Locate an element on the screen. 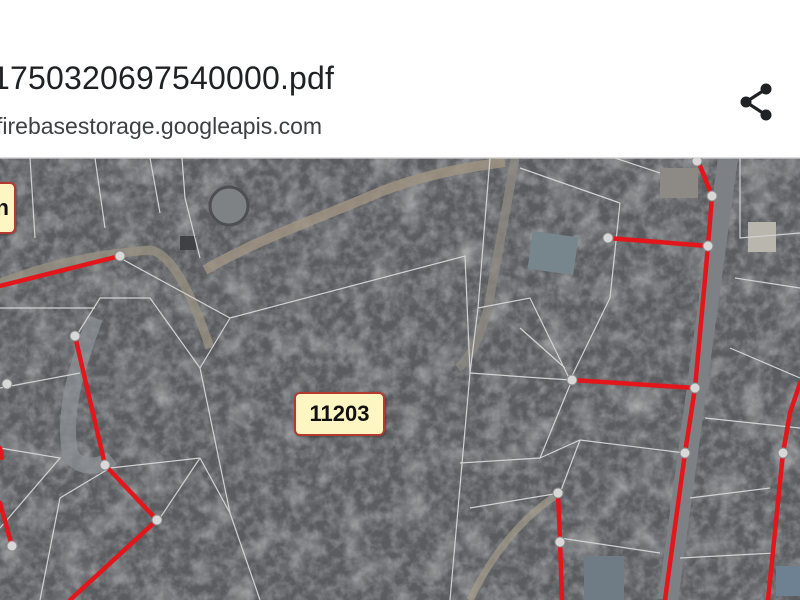  parcel-label-partial: n is located at coordinates (8, 208).